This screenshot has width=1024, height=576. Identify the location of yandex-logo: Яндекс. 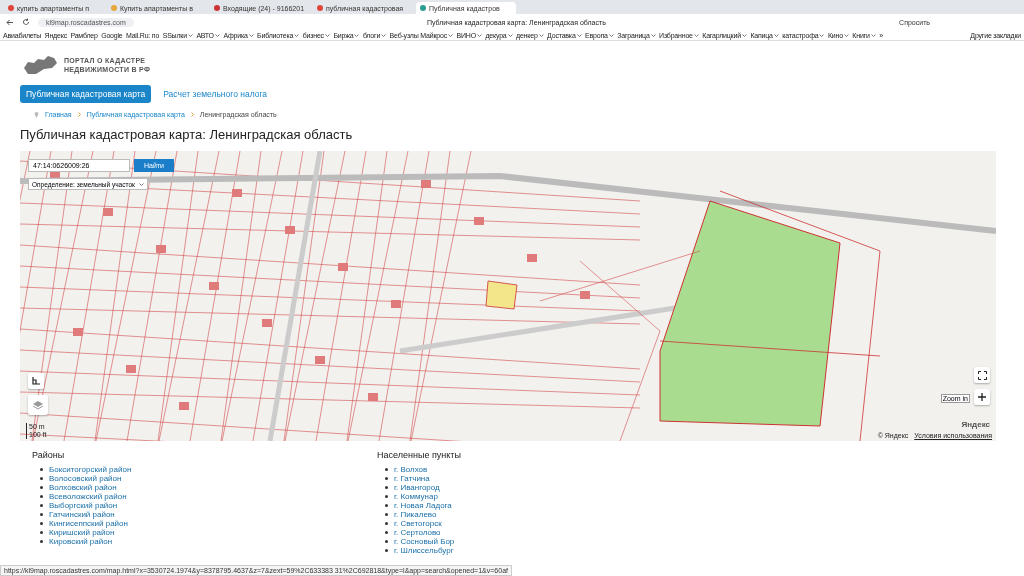
(975, 424).